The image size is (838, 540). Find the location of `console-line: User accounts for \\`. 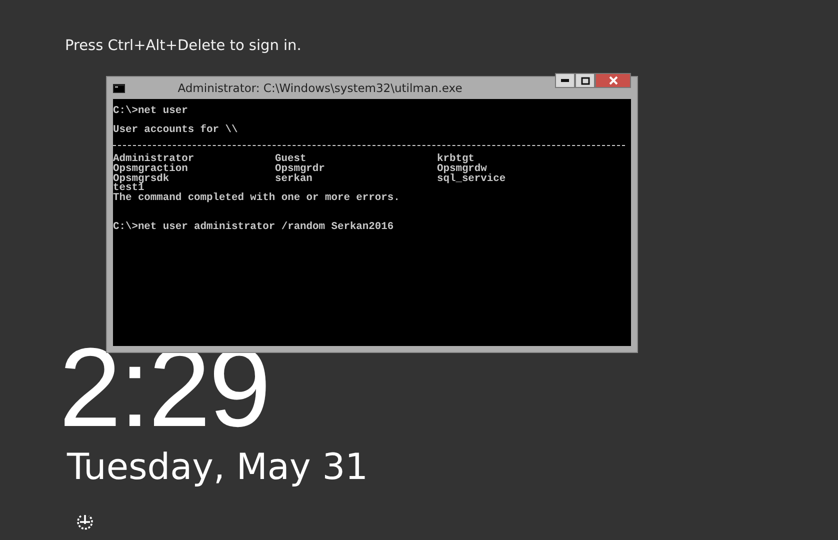

console-line: User accounts for \\ is located at coordinates (176, 131).